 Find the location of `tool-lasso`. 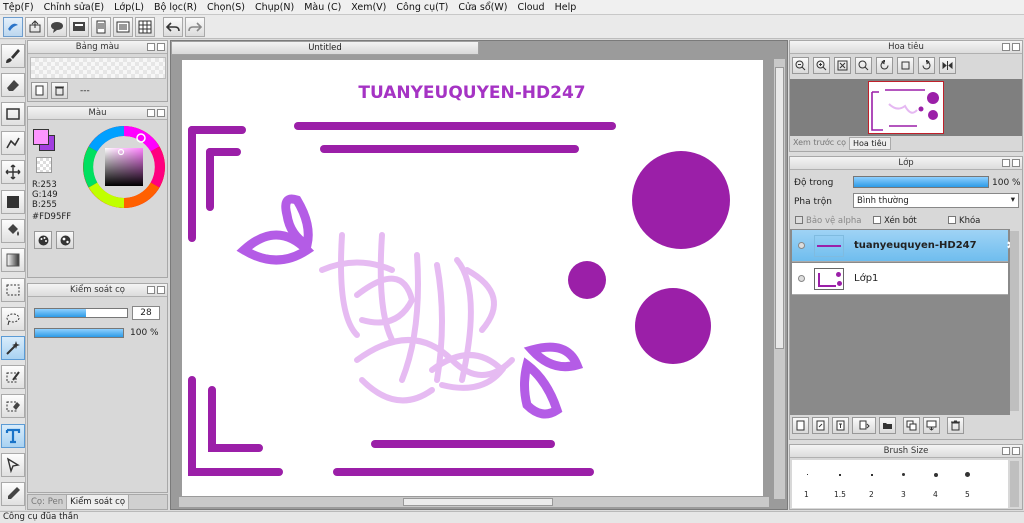

tool-lasso is located at coordinates (13, 319).